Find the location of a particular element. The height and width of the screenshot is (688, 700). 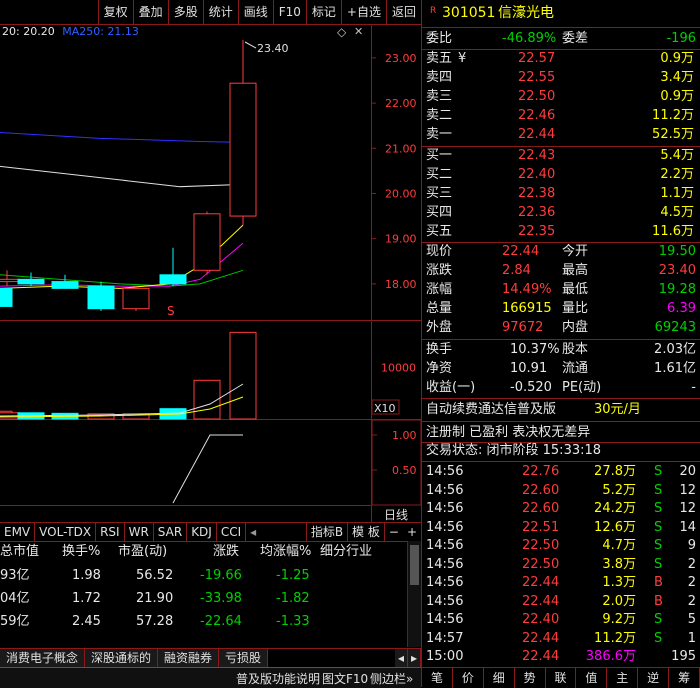

sell-price: 22.44 is located at coordinates (537, 134).